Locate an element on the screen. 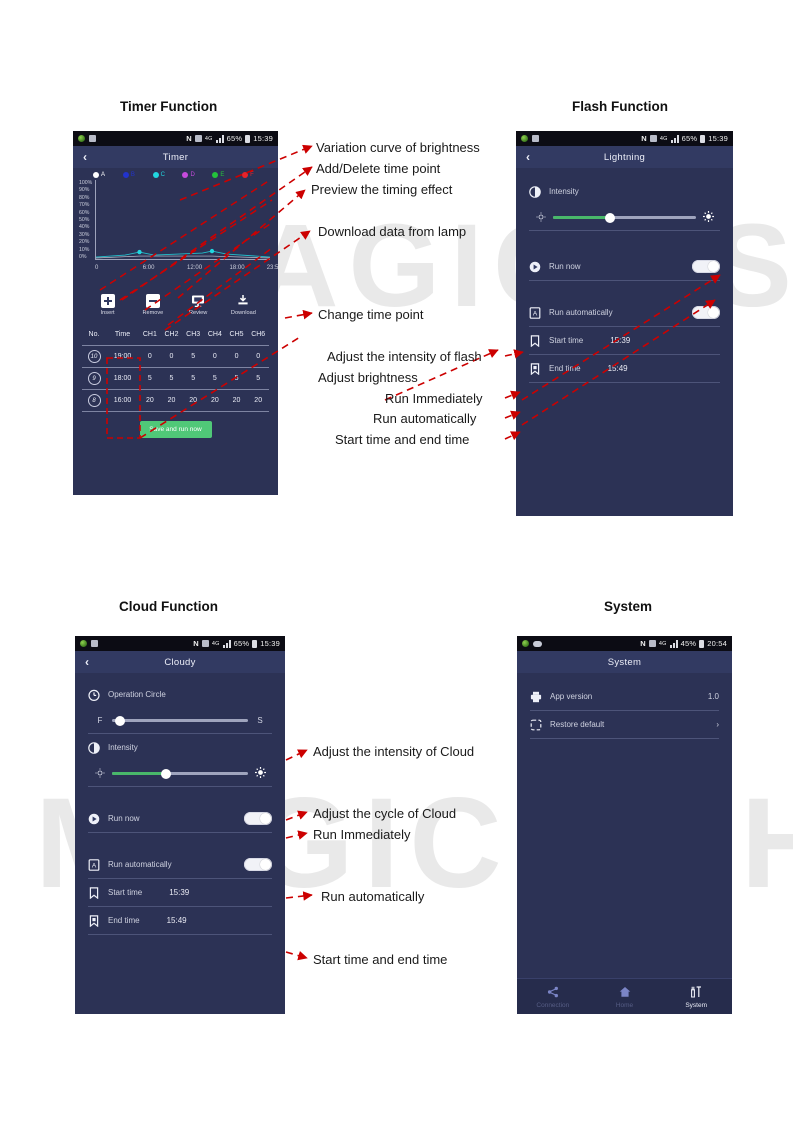 The width and height of the screenshot is (793, 1122). timer-title-bar: ‹ Timer is located at coordinates (175, 157).